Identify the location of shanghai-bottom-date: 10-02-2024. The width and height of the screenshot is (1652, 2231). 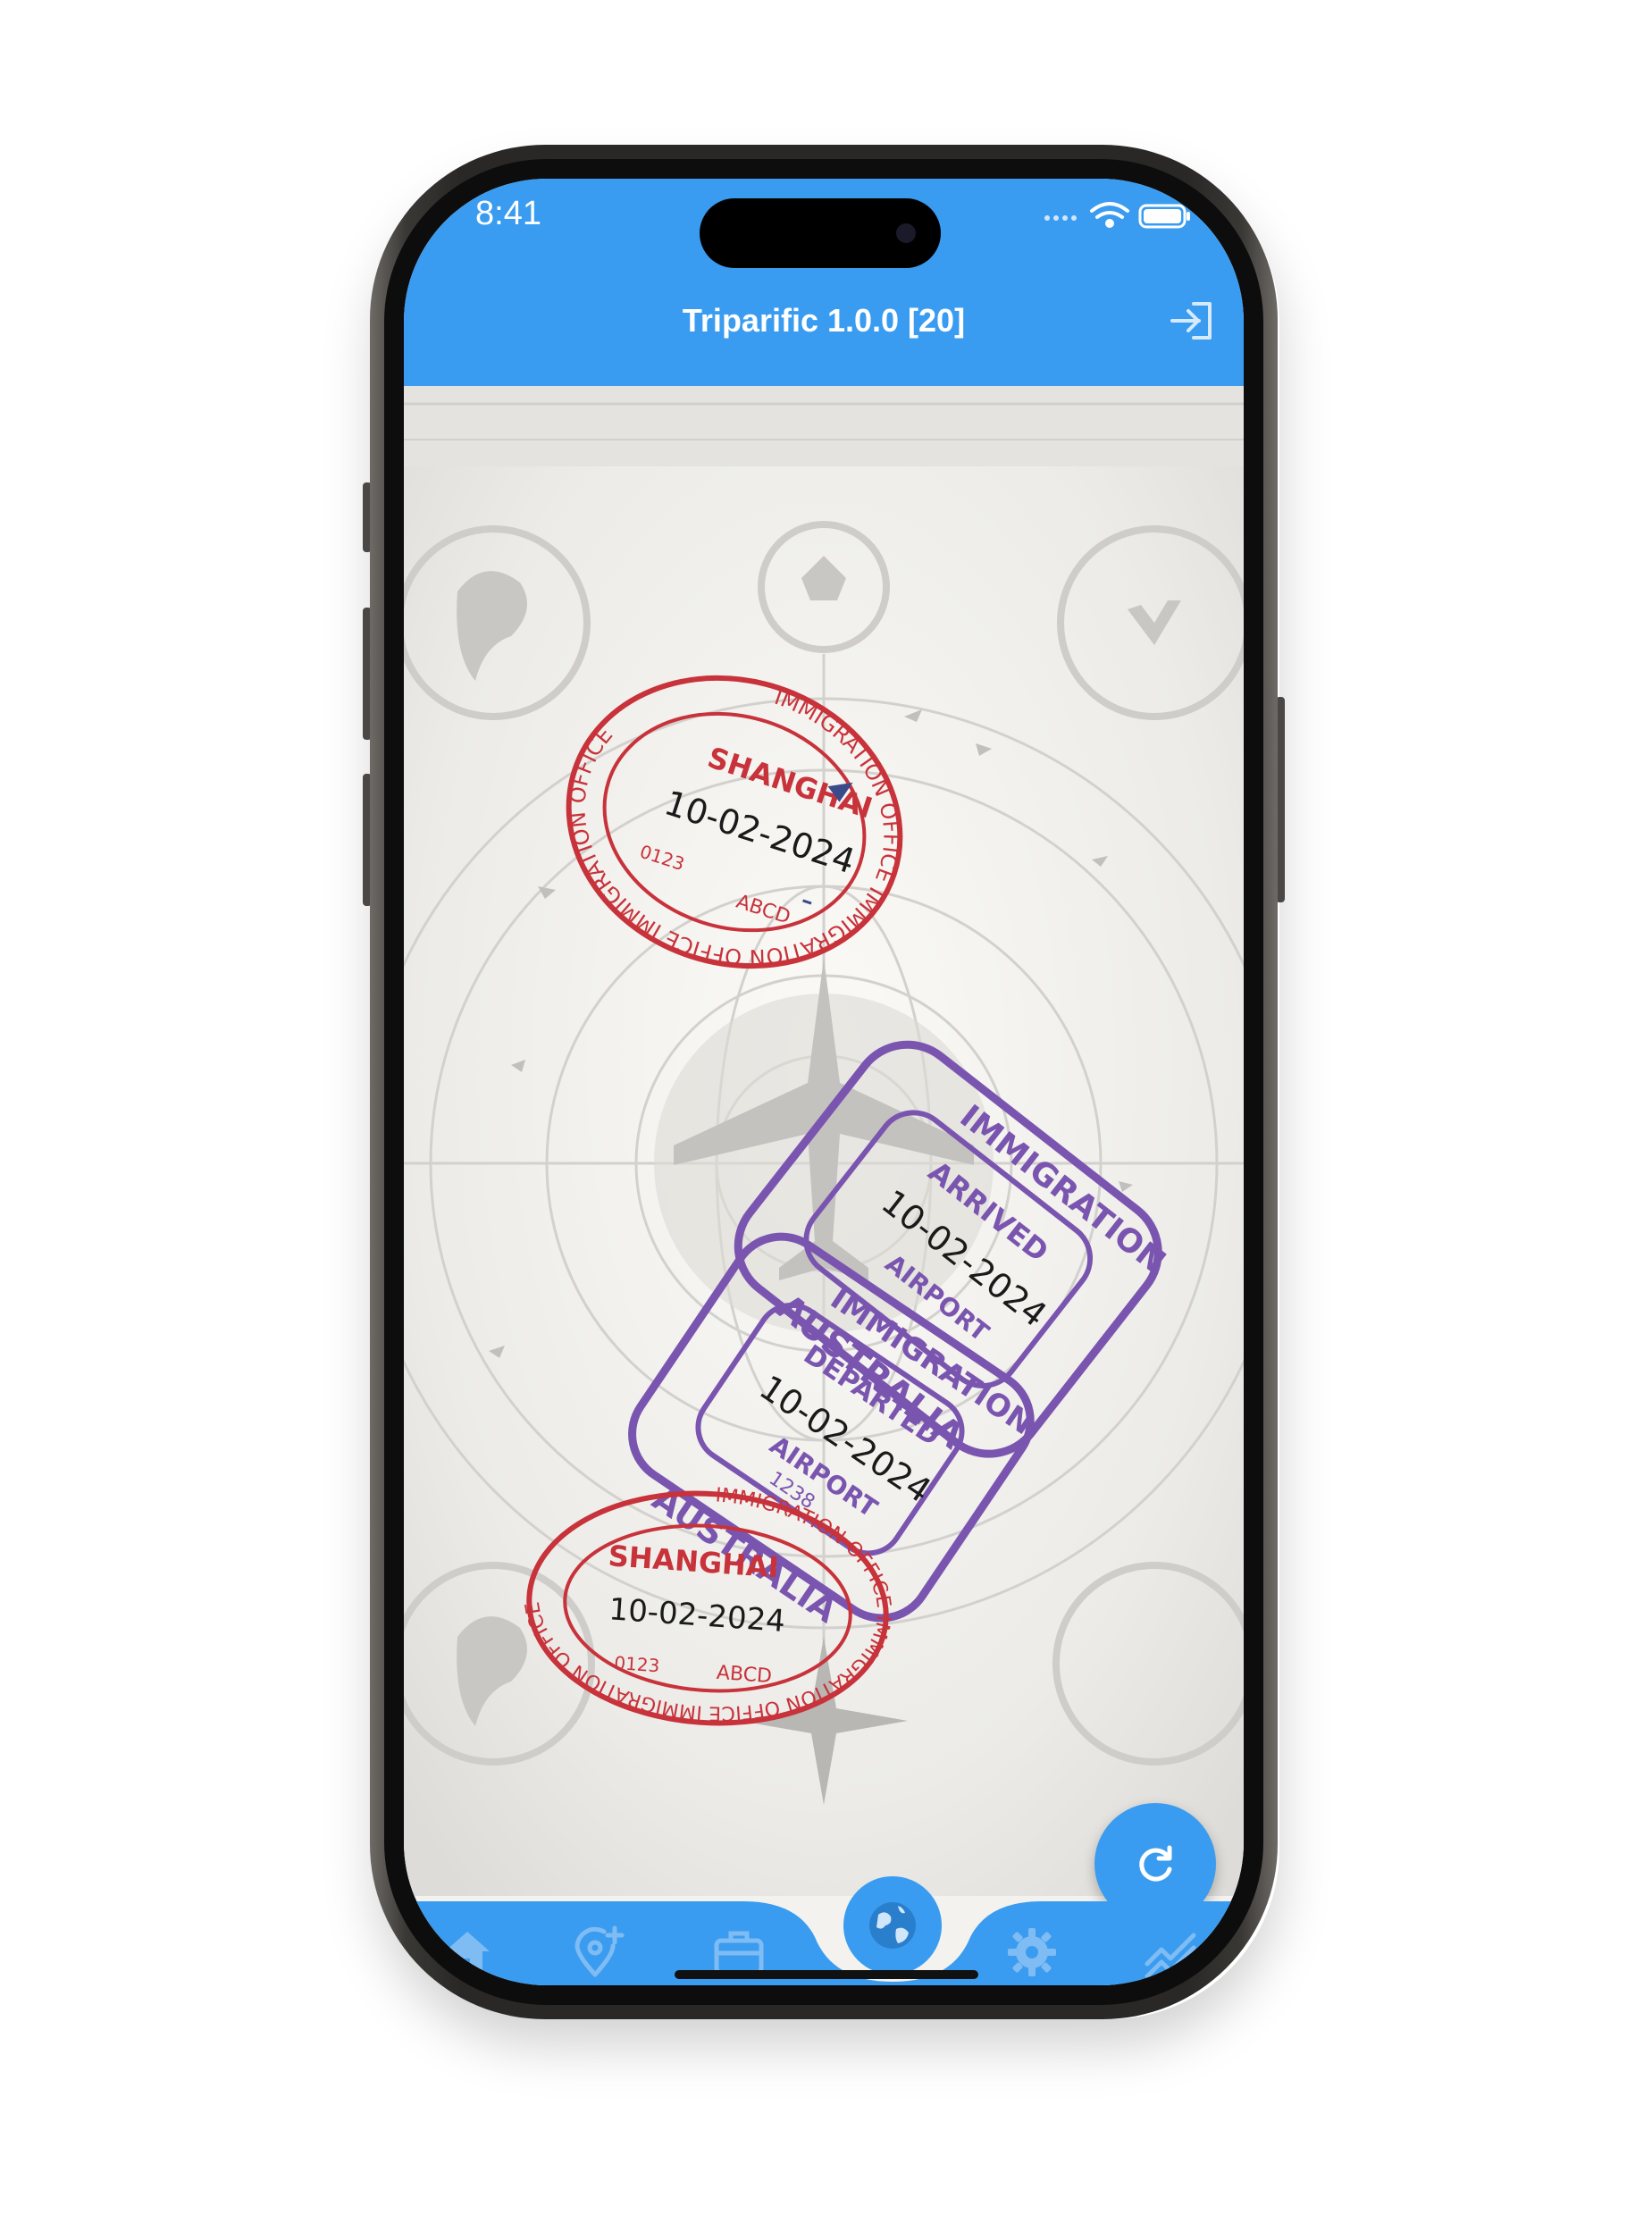
(697, 1615).